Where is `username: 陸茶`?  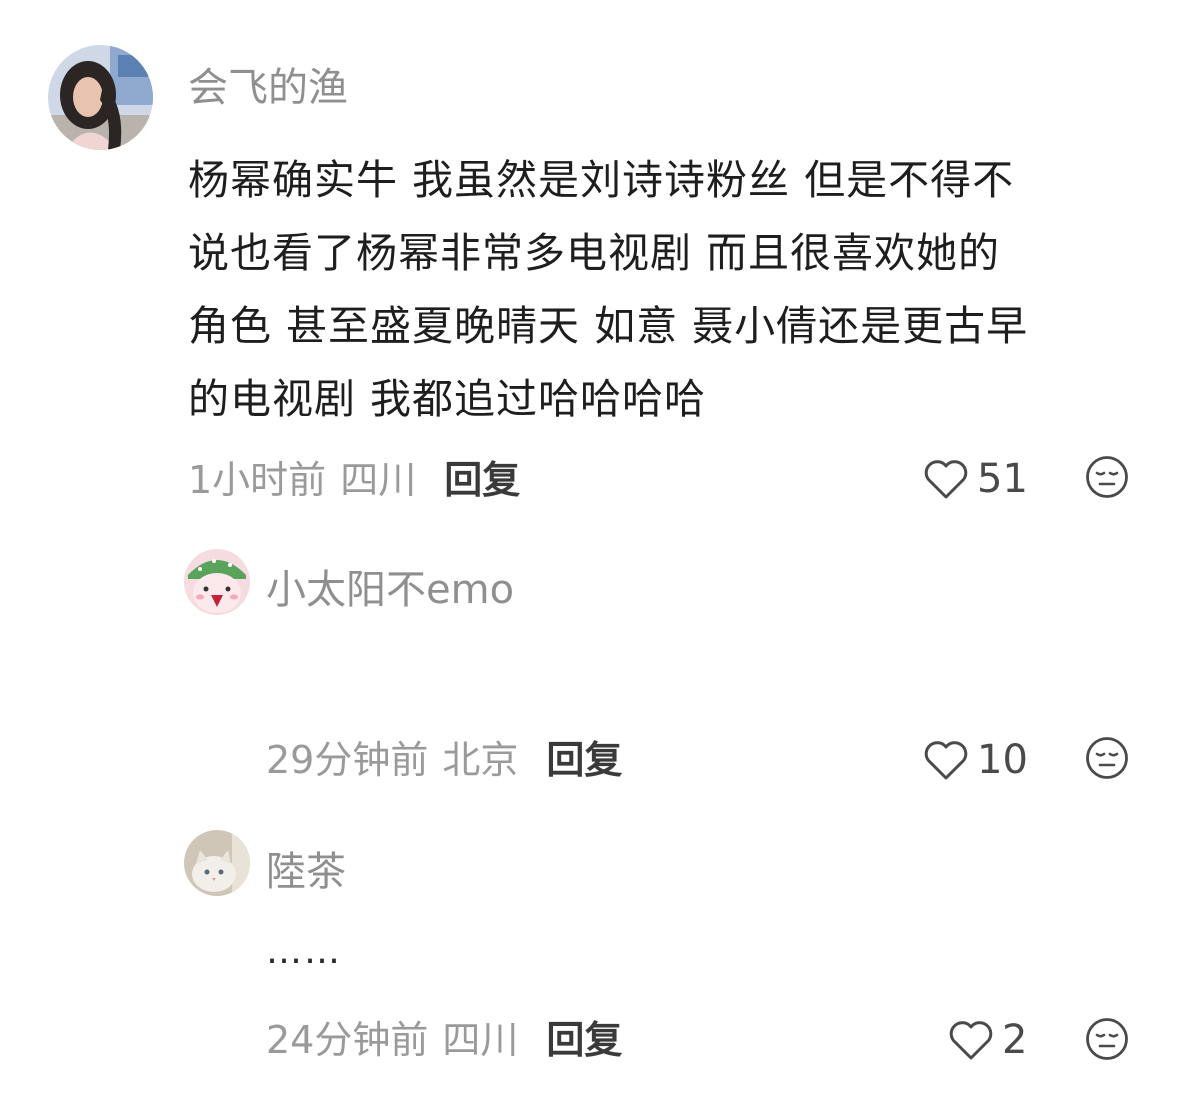
username: 陸茶 is located at coordinates (306, 872).